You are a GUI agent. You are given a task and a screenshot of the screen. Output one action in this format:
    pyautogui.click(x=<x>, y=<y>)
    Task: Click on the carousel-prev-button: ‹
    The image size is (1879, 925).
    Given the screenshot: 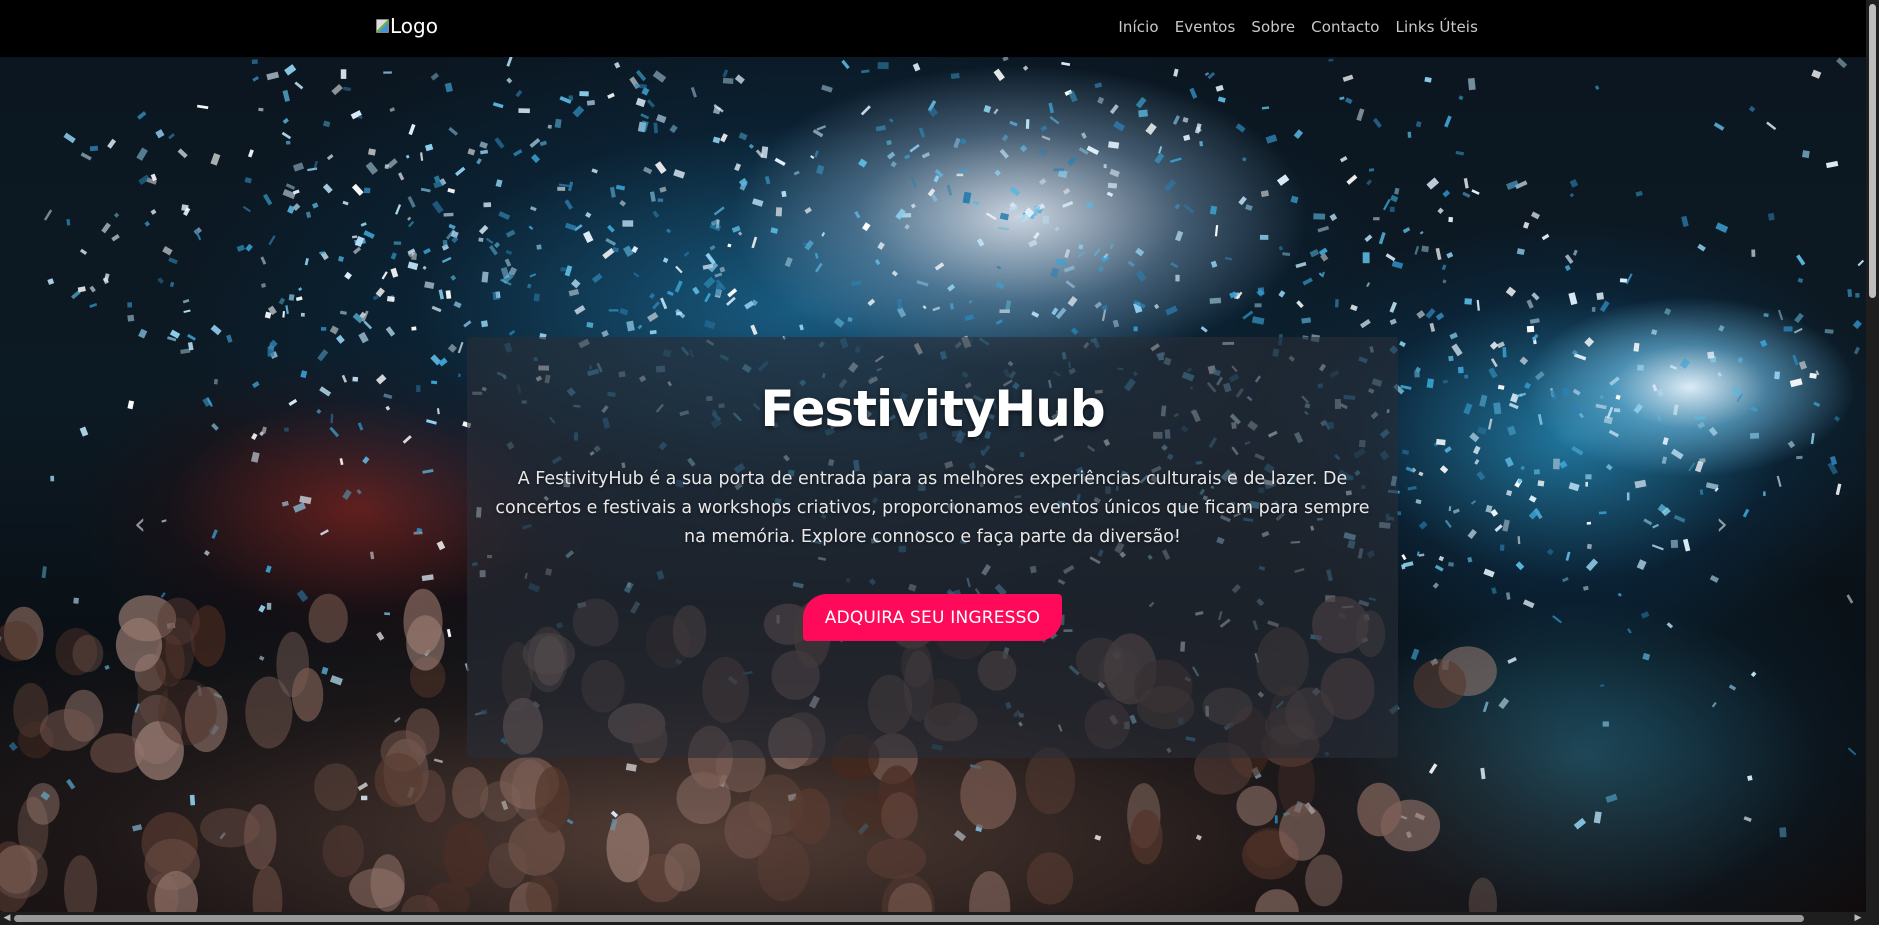 What is the action you would take?
    pyautogui.click(x=140, y=525)
    